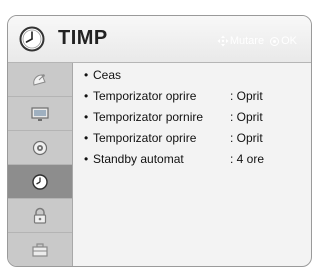 This screenshot has width=320, height=273. What do you see at coordinates (223, 41) in the screenshot?
I see `navigation-arrows-icon` at bounding box center [223, 41].